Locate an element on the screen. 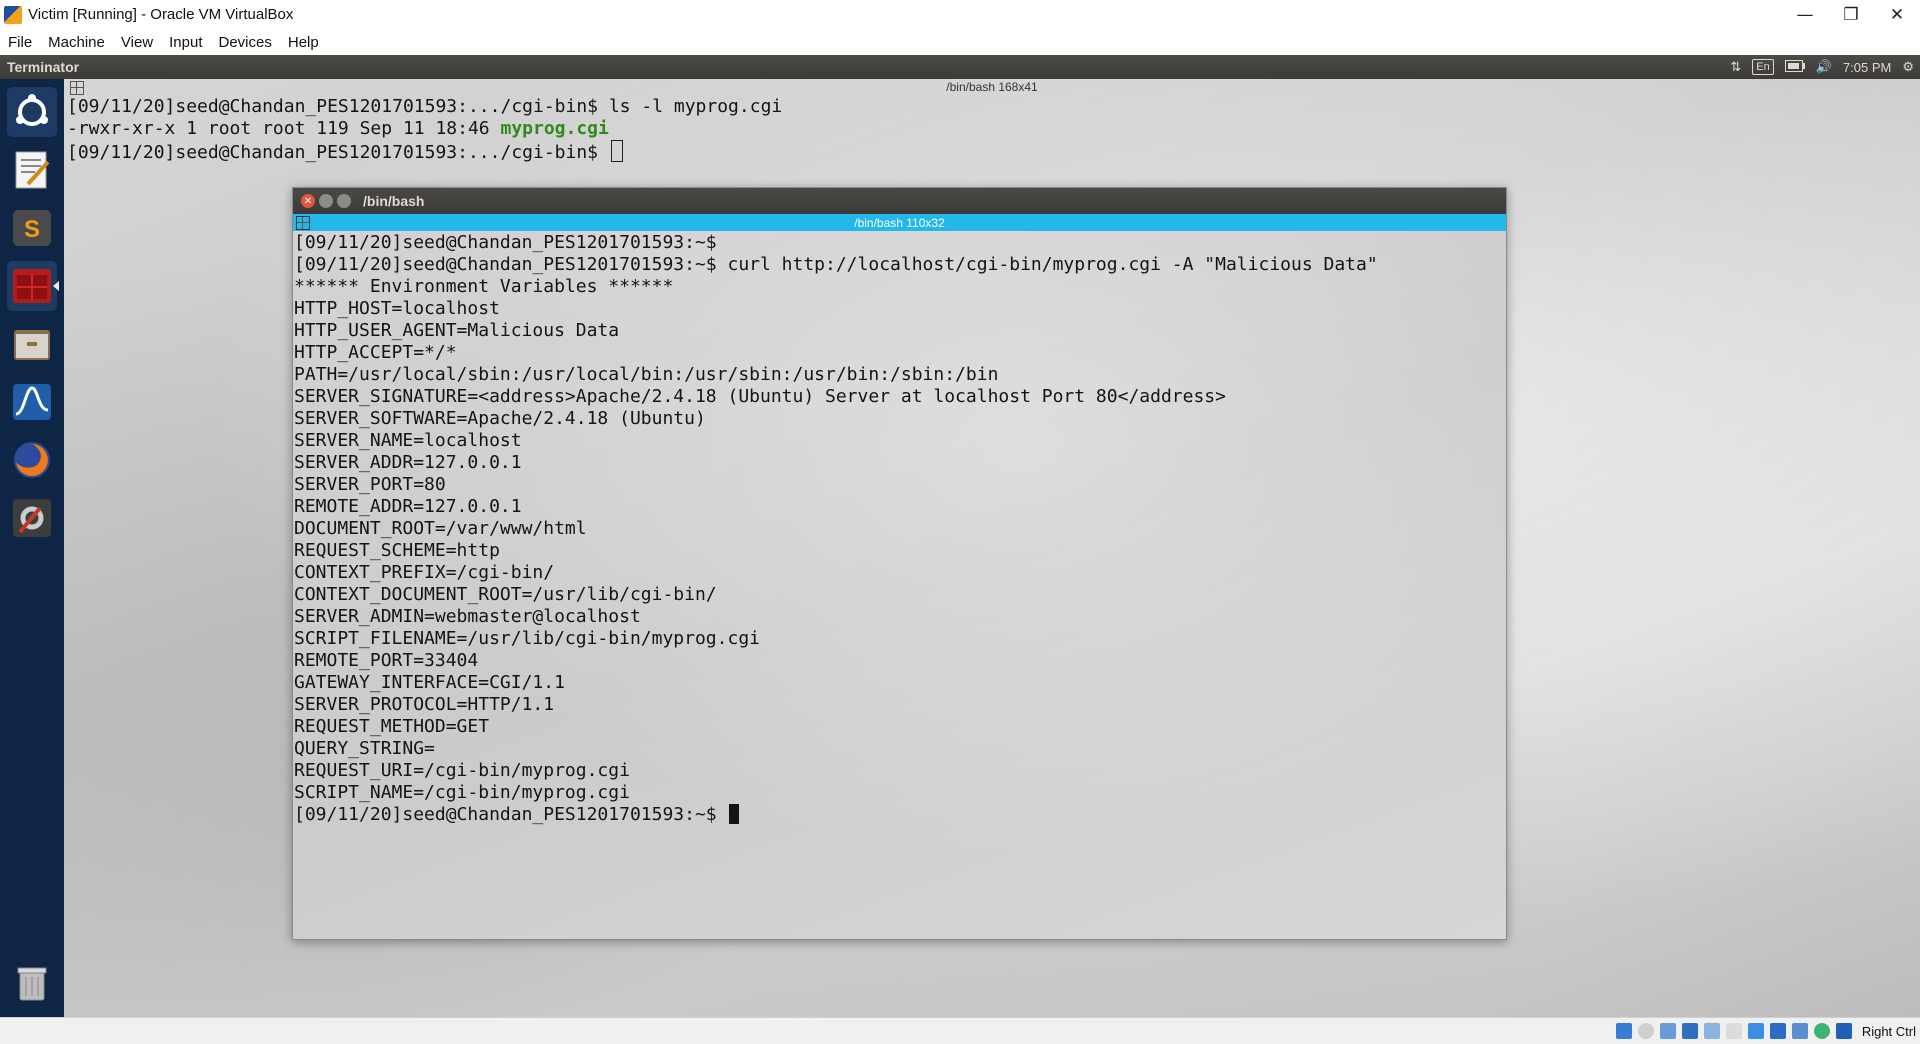 The image size is (1920, 1044). gear-icon: ⚙ is located at coordinates (1908, 67).